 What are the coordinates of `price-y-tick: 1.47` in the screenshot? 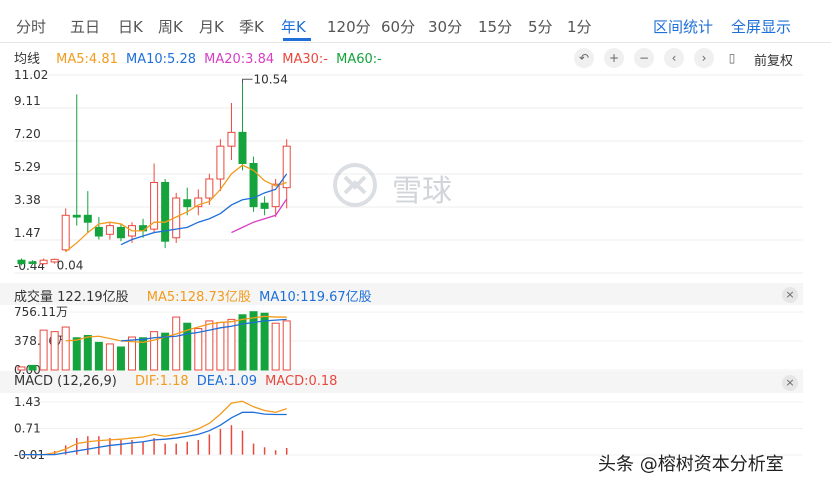 It's located at (27, 233).